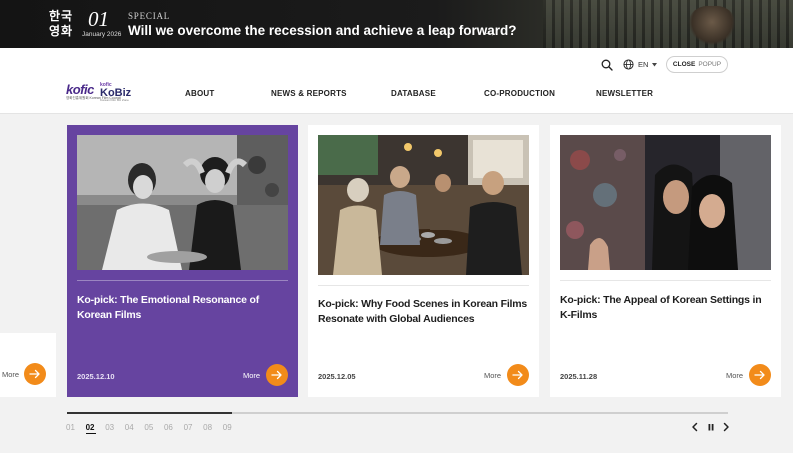  What do you see at coordinates (114, 100) in the screenshot?
I see `logo-kobiz-sub: Korean Film Biz Zone` at bounding box center [114, 100].